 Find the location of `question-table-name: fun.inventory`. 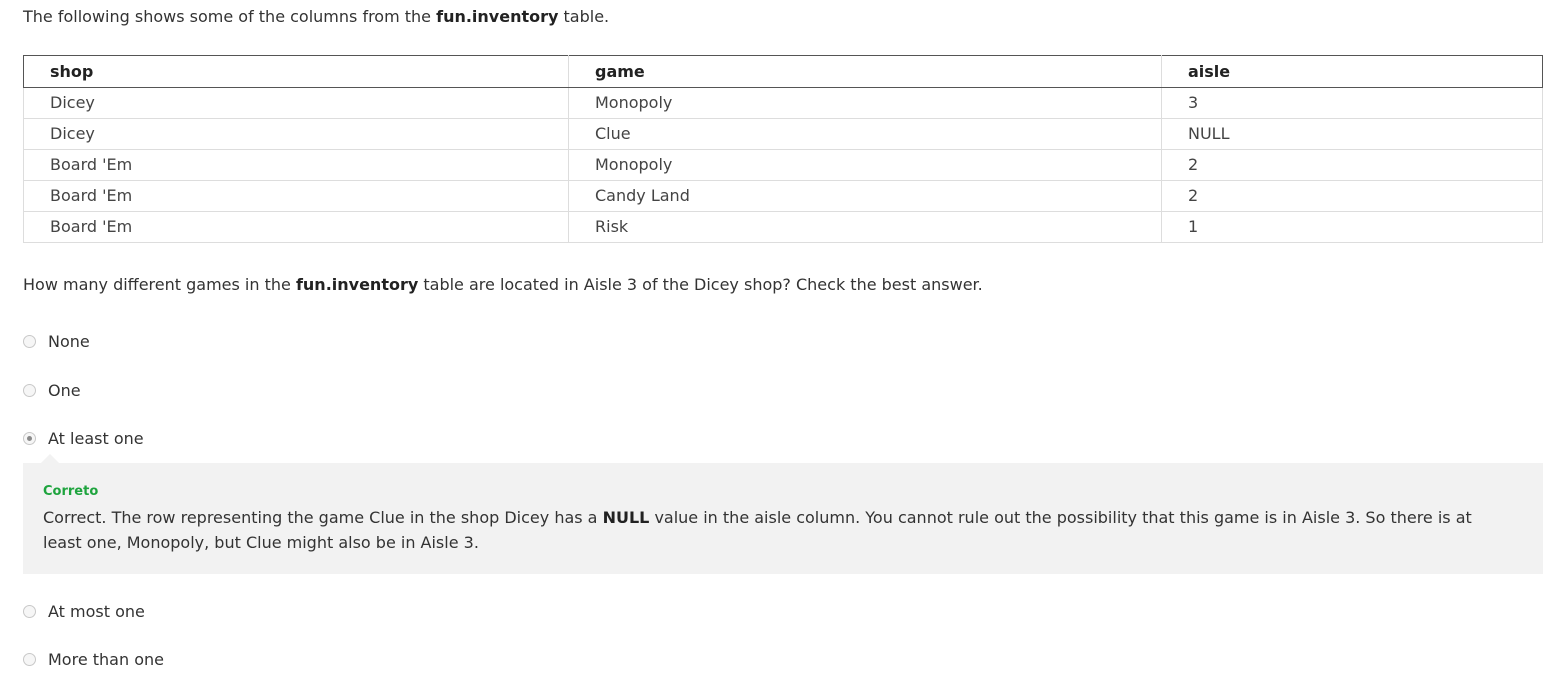

question-table-name: fun.inventory is located at coordinates (357, 284).